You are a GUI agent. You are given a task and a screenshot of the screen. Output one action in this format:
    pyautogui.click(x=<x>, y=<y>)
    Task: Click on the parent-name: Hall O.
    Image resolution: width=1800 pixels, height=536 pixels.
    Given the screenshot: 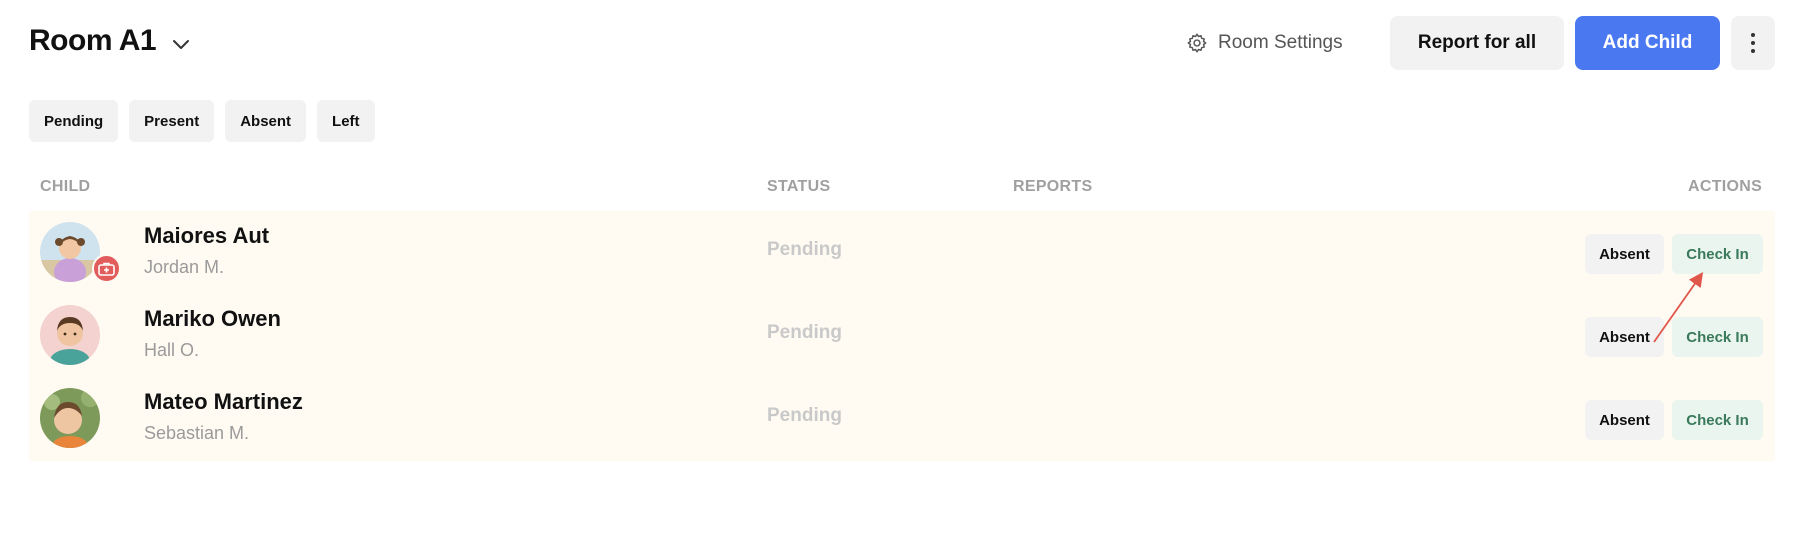 What is the action you would take?
    pyautogui.click(x=172, y=350)
    